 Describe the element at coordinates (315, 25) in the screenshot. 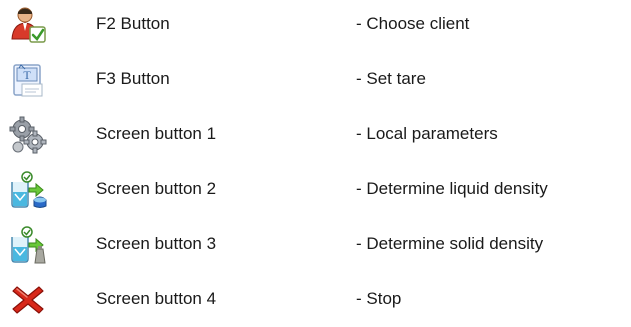

I see `list-item: F2 Button - Choose client` at that location.